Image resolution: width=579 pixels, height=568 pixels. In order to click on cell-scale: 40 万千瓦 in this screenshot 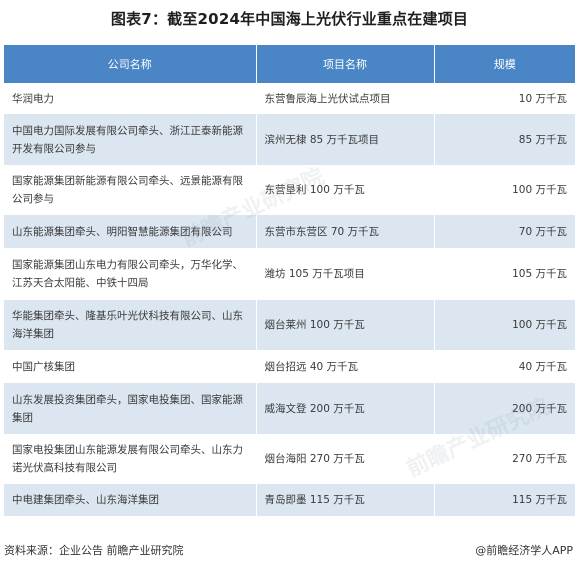, I will do `click(504, 366)`.